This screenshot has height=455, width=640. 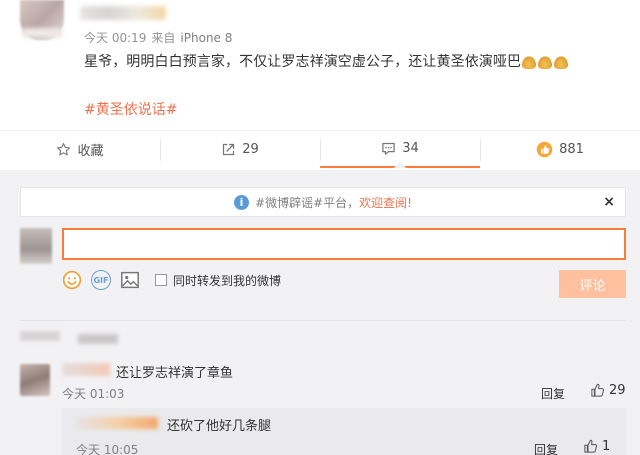 I want to click on favorite-button: 收藏, so click(x=80, y=149).